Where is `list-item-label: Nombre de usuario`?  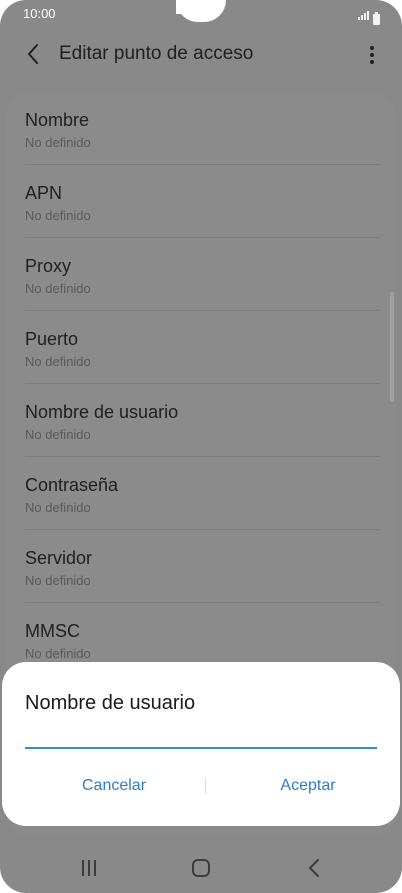
list-item-label: Nombre de usuario is located at coordinates (102, 412).